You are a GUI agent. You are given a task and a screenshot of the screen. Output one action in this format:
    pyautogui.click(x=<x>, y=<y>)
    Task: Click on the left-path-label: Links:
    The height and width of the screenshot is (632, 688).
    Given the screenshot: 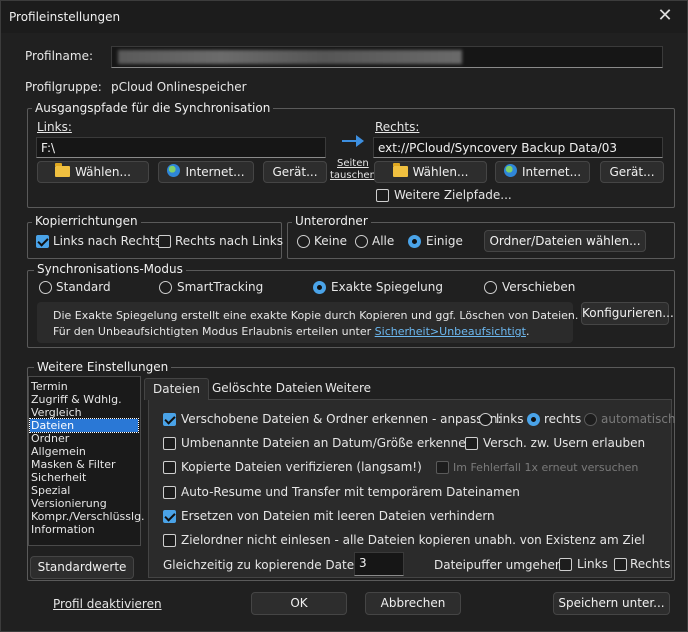 What is the action you would take?
    pyautogui.click(x=54, y=127)
    